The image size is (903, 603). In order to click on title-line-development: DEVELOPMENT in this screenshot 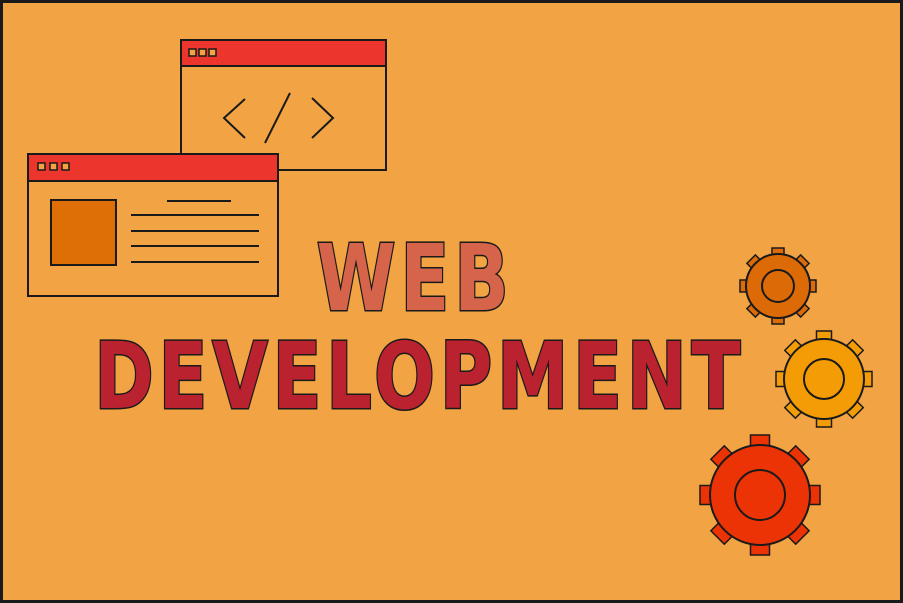, I will do `click(419, 377)`.